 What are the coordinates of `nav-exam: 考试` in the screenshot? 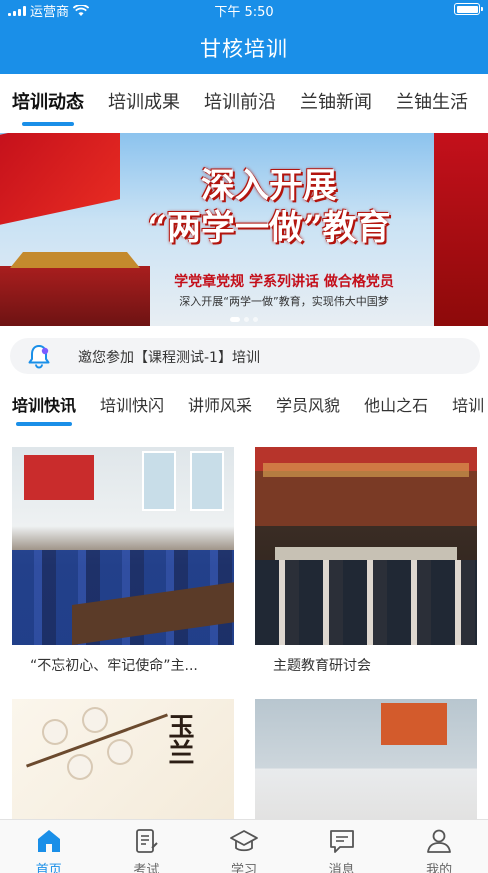 It's located at (147, 846).